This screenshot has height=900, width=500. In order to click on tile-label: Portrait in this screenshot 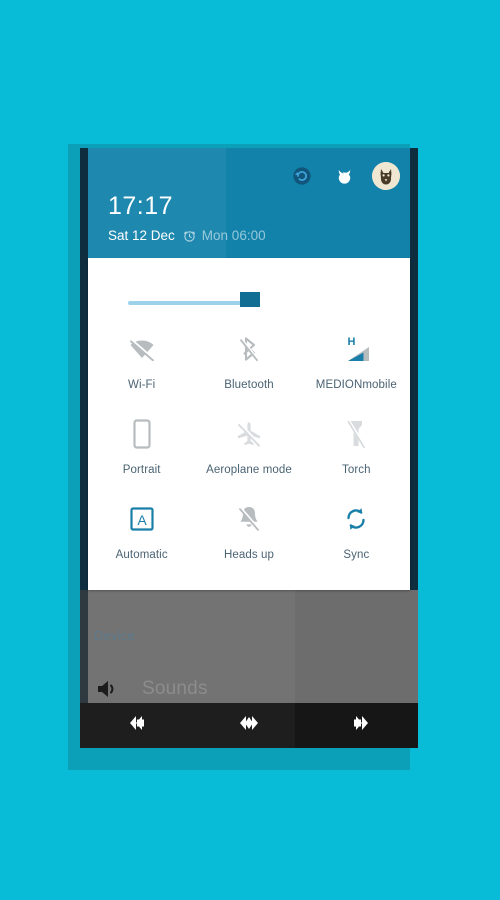, I will do `click(141, 470)`.